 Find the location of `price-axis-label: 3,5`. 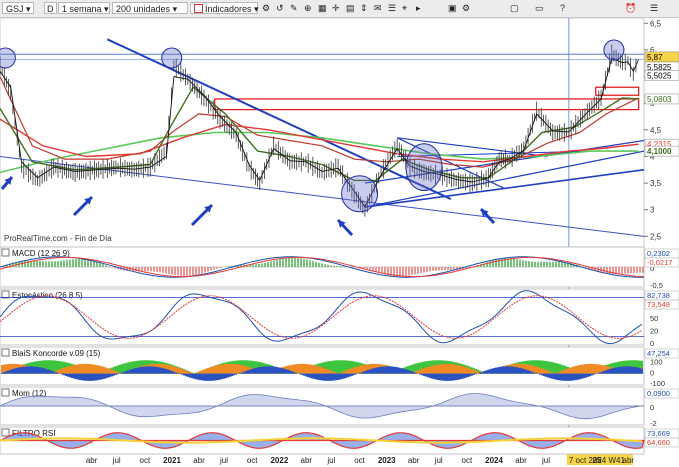

price-axis-label: 3,5 is located at coordinates (656, 183).